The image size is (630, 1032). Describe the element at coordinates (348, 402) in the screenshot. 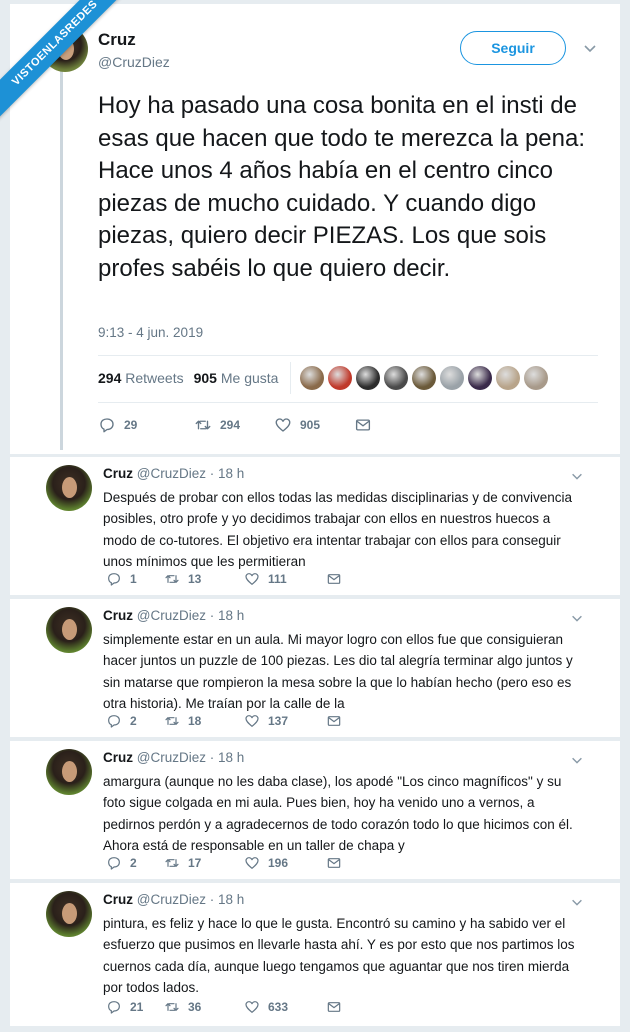

I see `divider` at that location.